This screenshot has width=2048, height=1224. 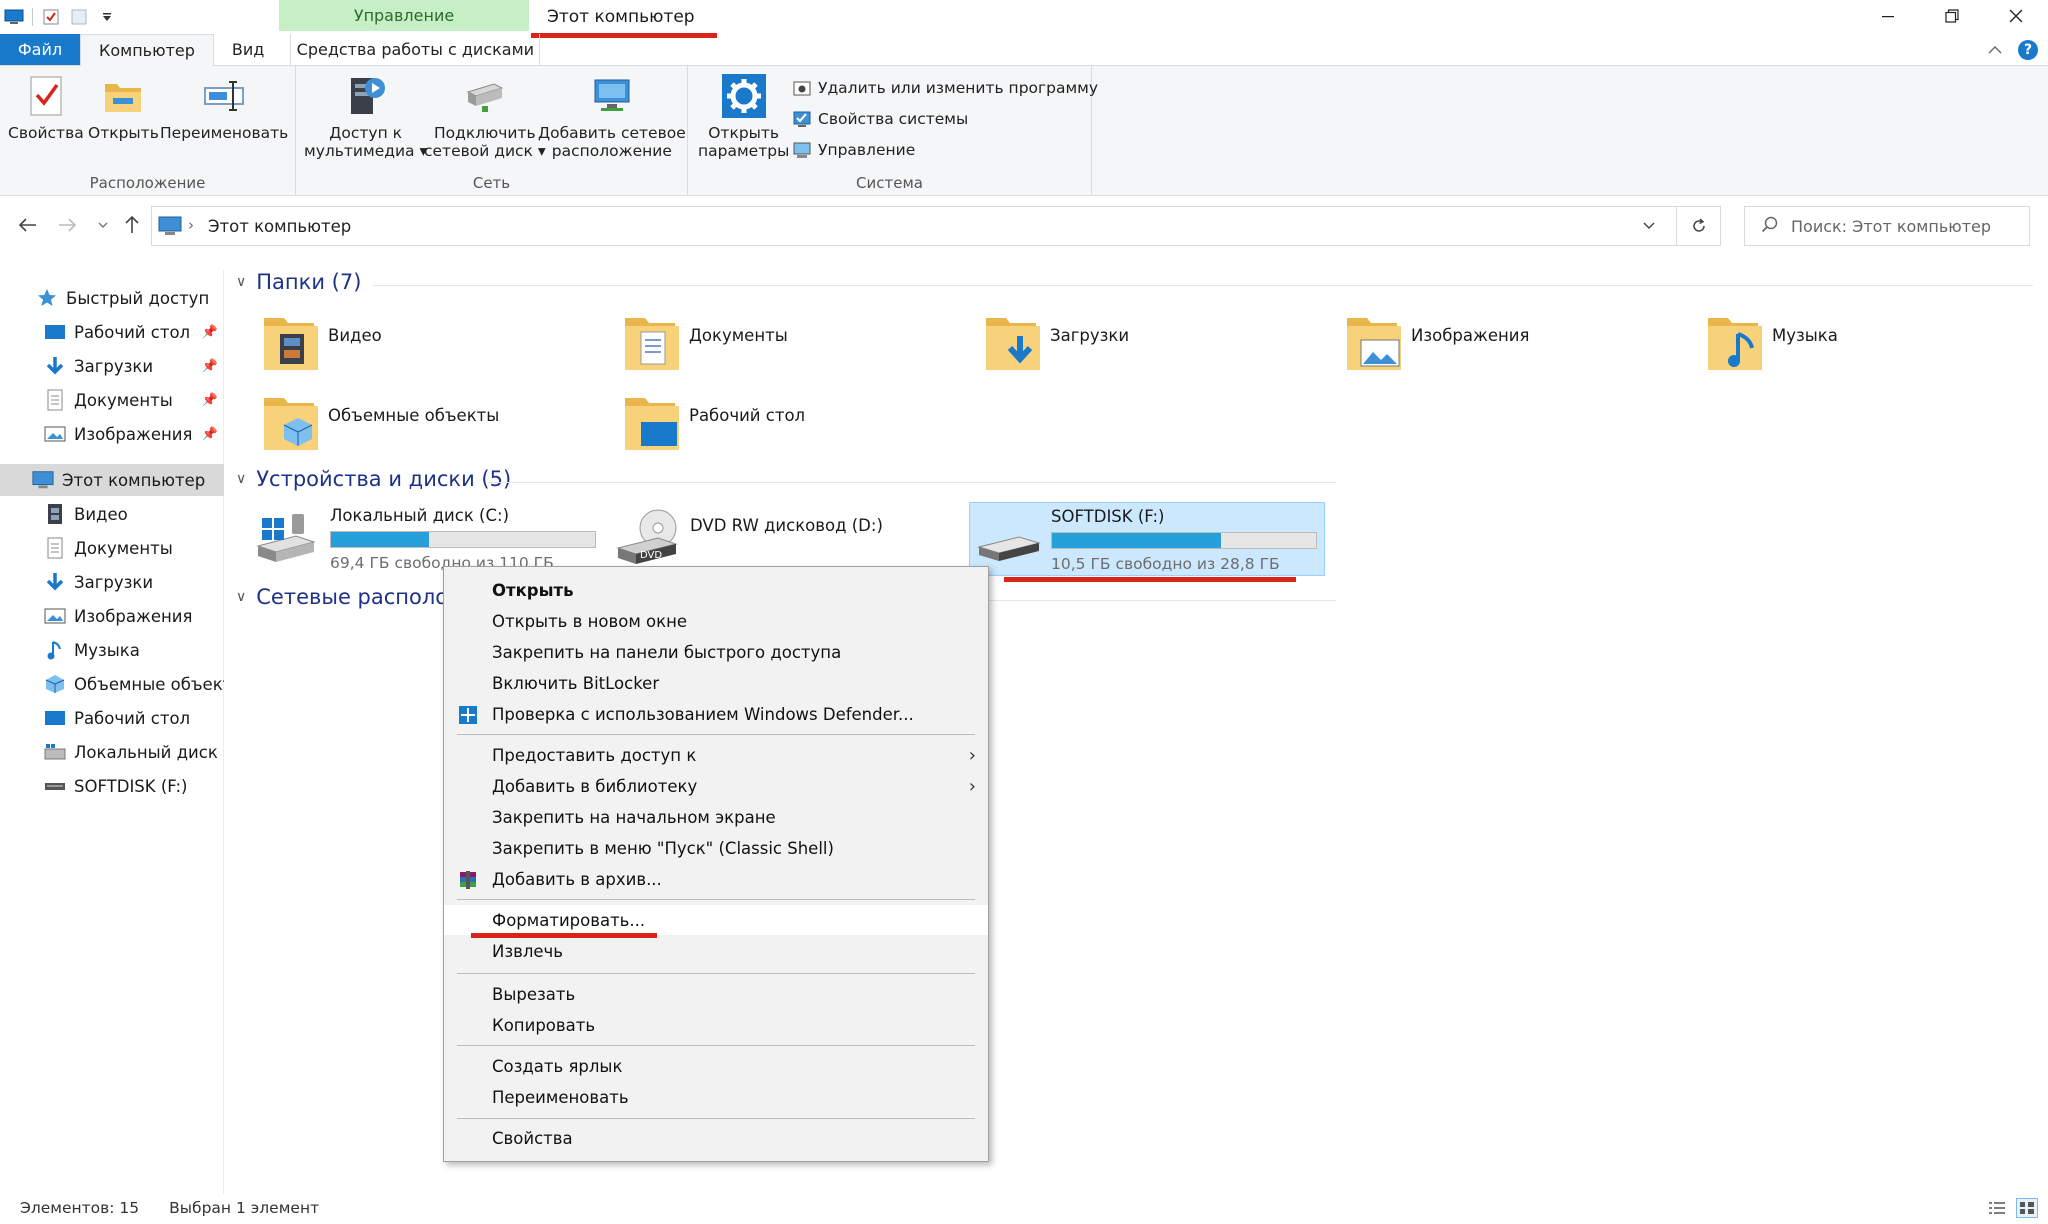 What do you see at coordinates (936, 226) in the screenshot?
I see `address-bar: › Этот компьютер` at bounding box center [936, 226].